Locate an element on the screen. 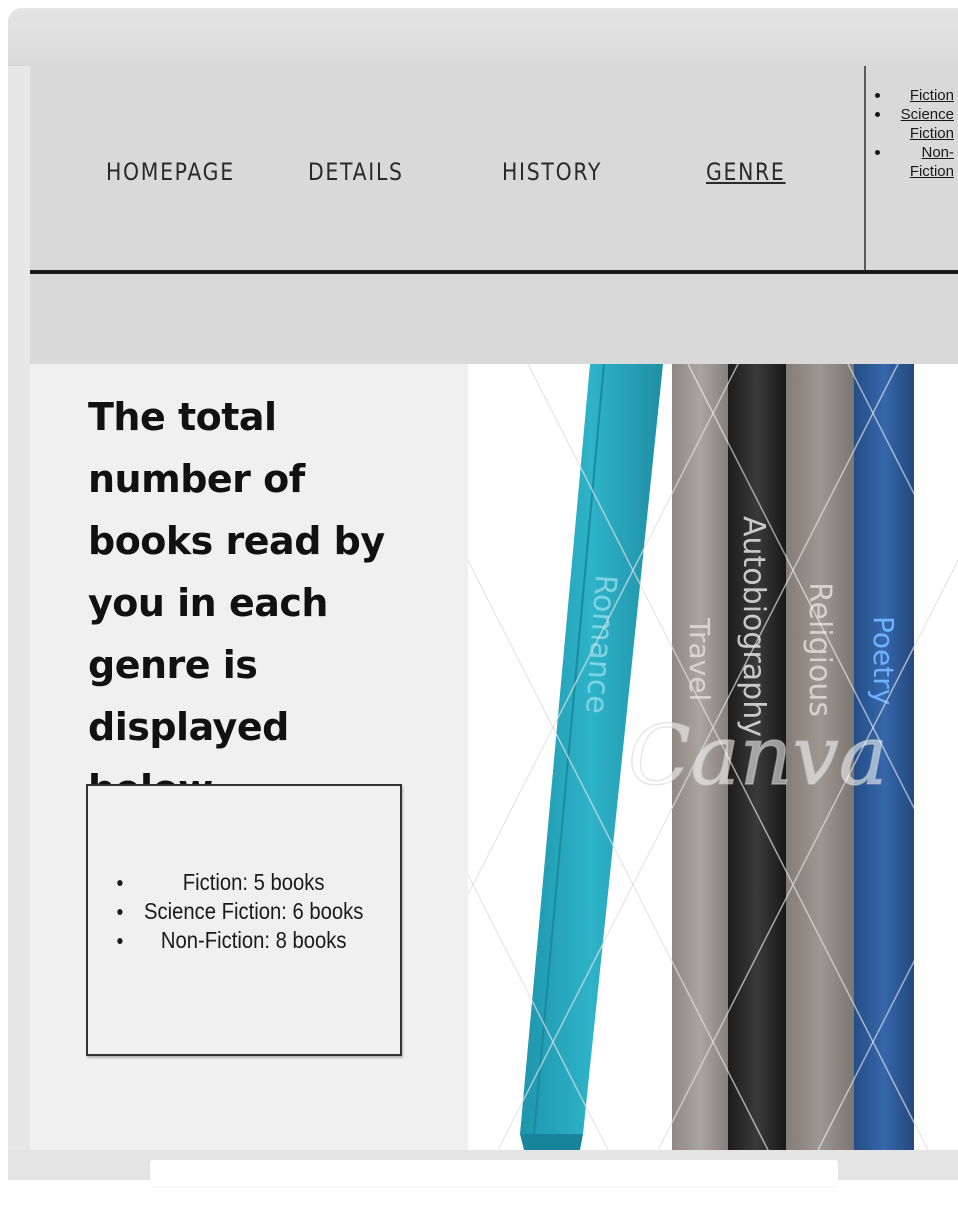 The width and height of the screenshot is (958, 1208). spine-label-autobiography: Autobiography is located at coordinates (753, 626).